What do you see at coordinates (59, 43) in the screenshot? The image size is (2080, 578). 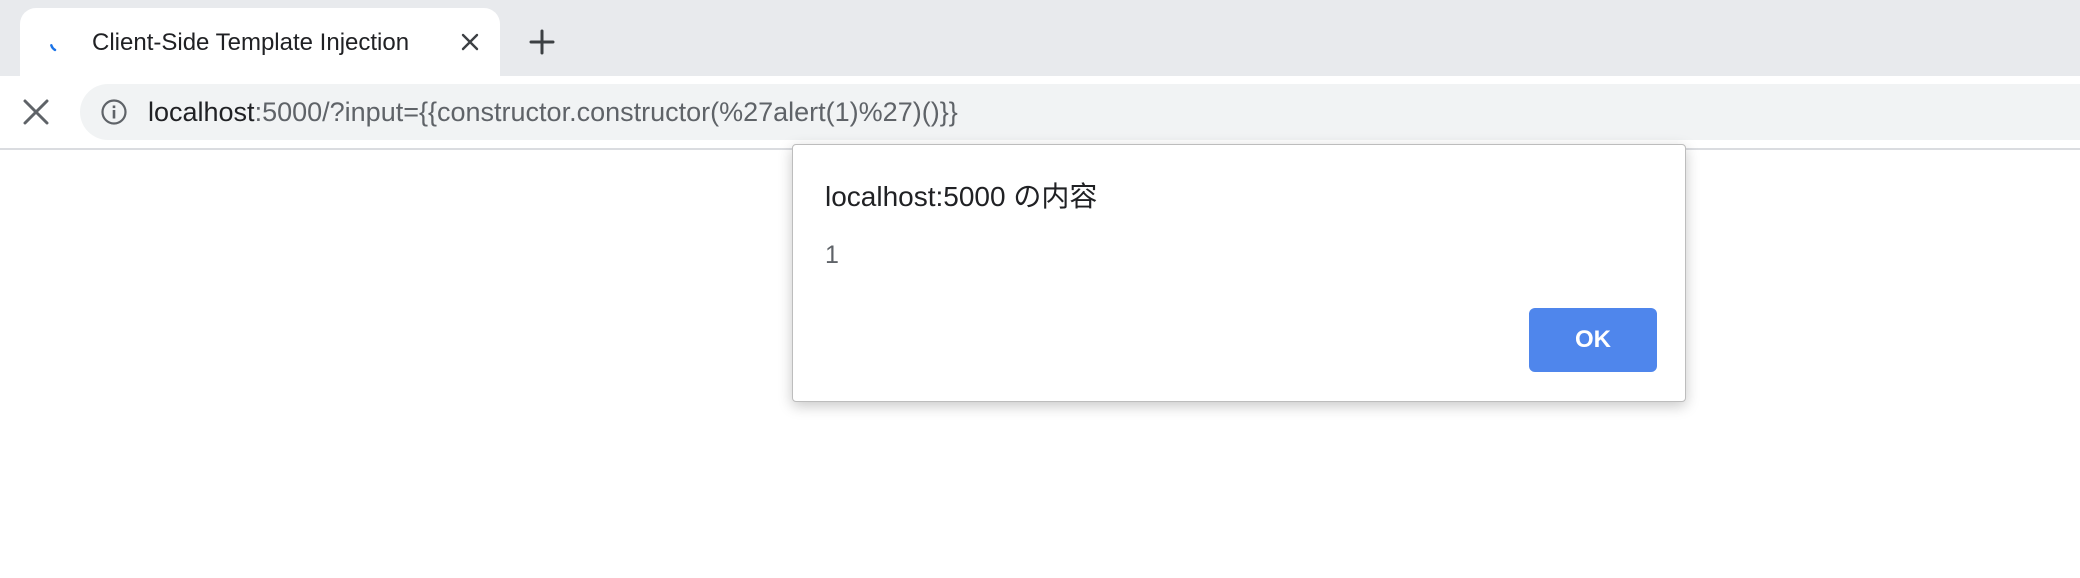 I see `loading-spinner-icon` at bounding box center [59, 43].